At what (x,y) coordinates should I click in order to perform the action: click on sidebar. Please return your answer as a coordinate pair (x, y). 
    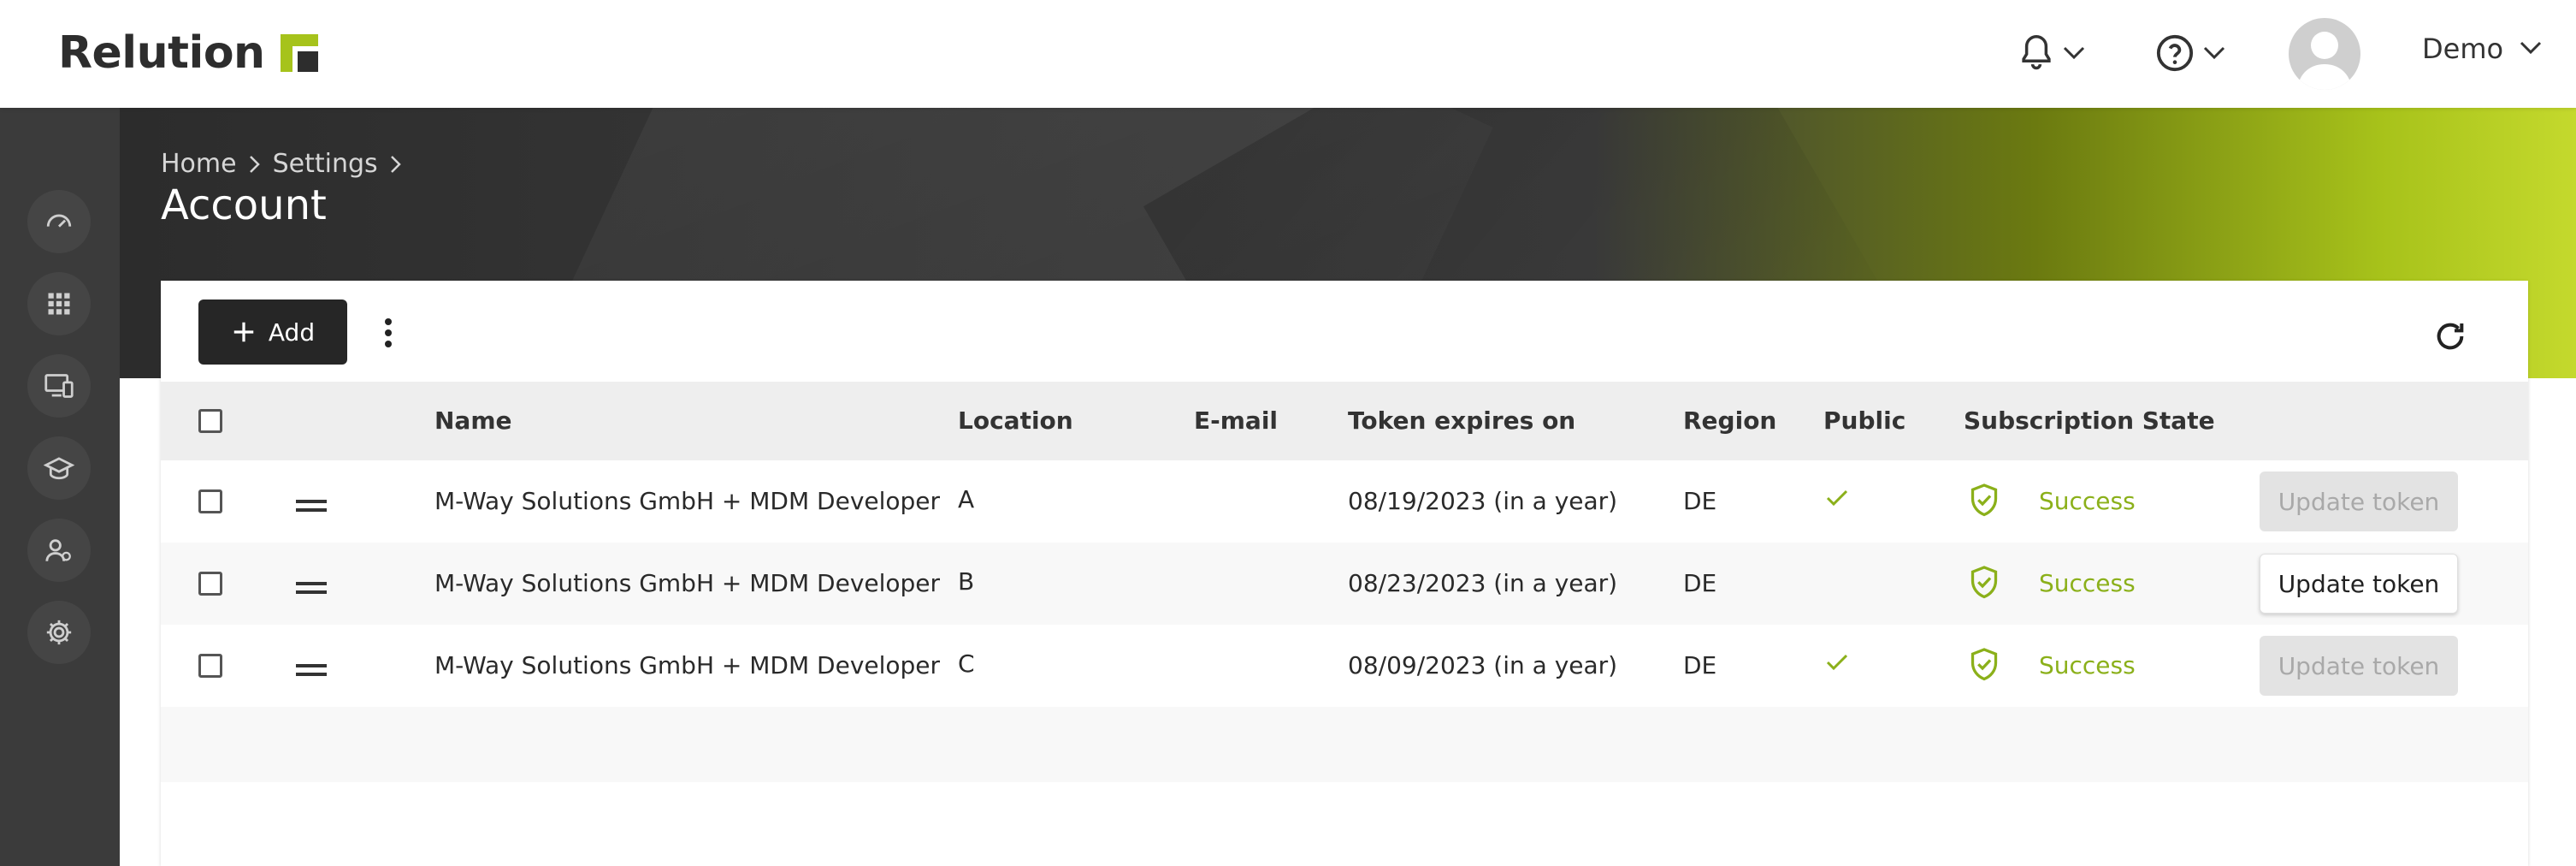
    Looking at the image, I should click on (60, 487).